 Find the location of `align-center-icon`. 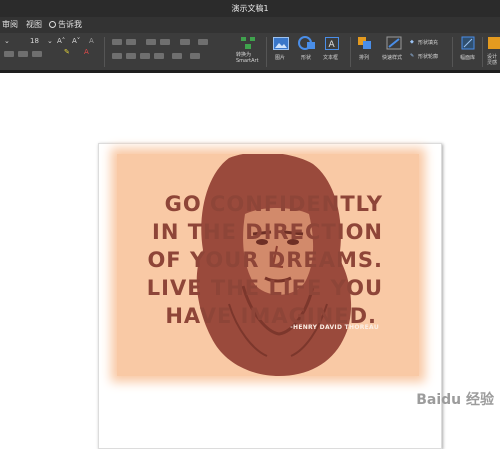

align-center-icon is located at coordinates (131, 56).